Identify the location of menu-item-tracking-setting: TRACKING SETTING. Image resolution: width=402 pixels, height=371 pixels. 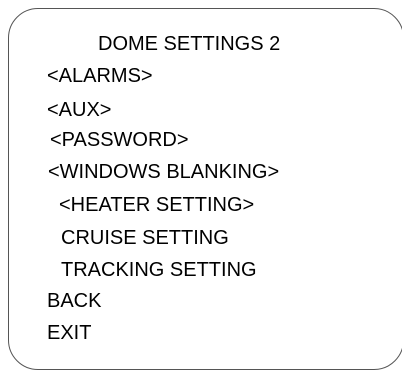
(159, 270).